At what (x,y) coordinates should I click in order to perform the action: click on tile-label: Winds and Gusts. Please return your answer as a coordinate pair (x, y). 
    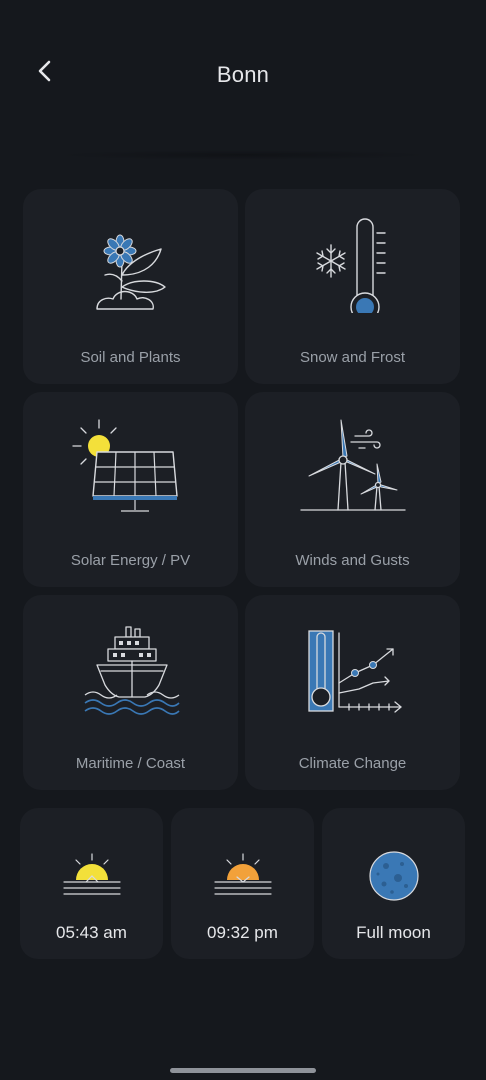
    Looking at the image, I should click on (352, 560).